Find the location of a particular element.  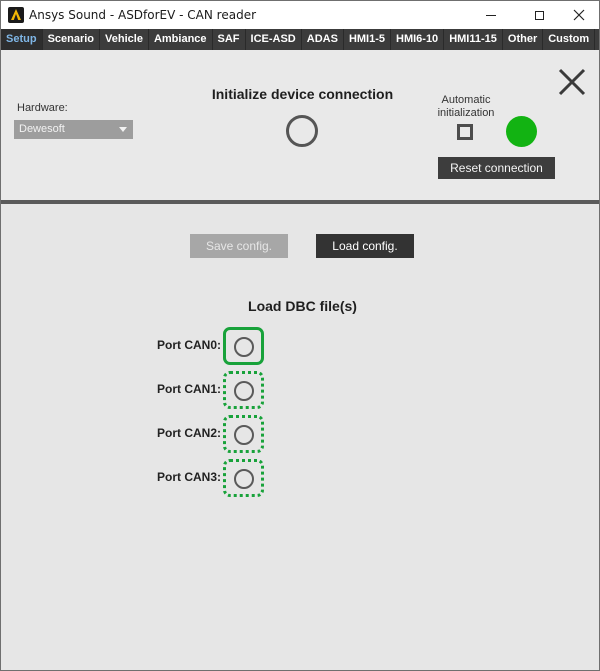

hardware-select-value: Dewesoft is located at coordinates (42, 129).